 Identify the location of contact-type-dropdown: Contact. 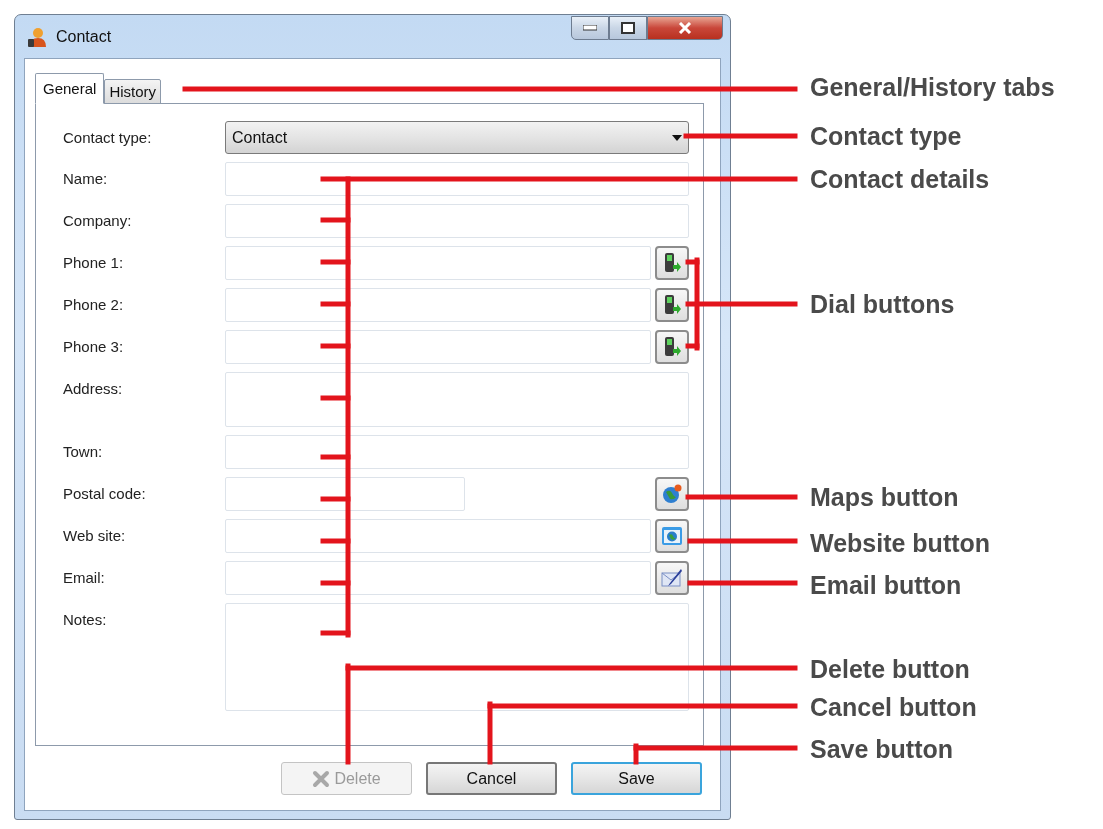
(457, 137).